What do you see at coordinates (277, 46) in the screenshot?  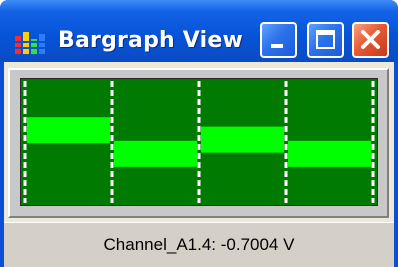 I see `minimize-icon` at bounding box center [277, 46].